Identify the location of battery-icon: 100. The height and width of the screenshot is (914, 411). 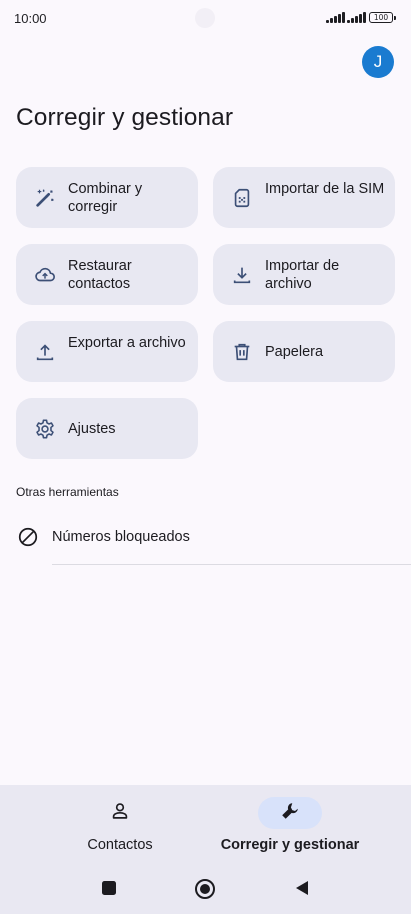
(382, 17).